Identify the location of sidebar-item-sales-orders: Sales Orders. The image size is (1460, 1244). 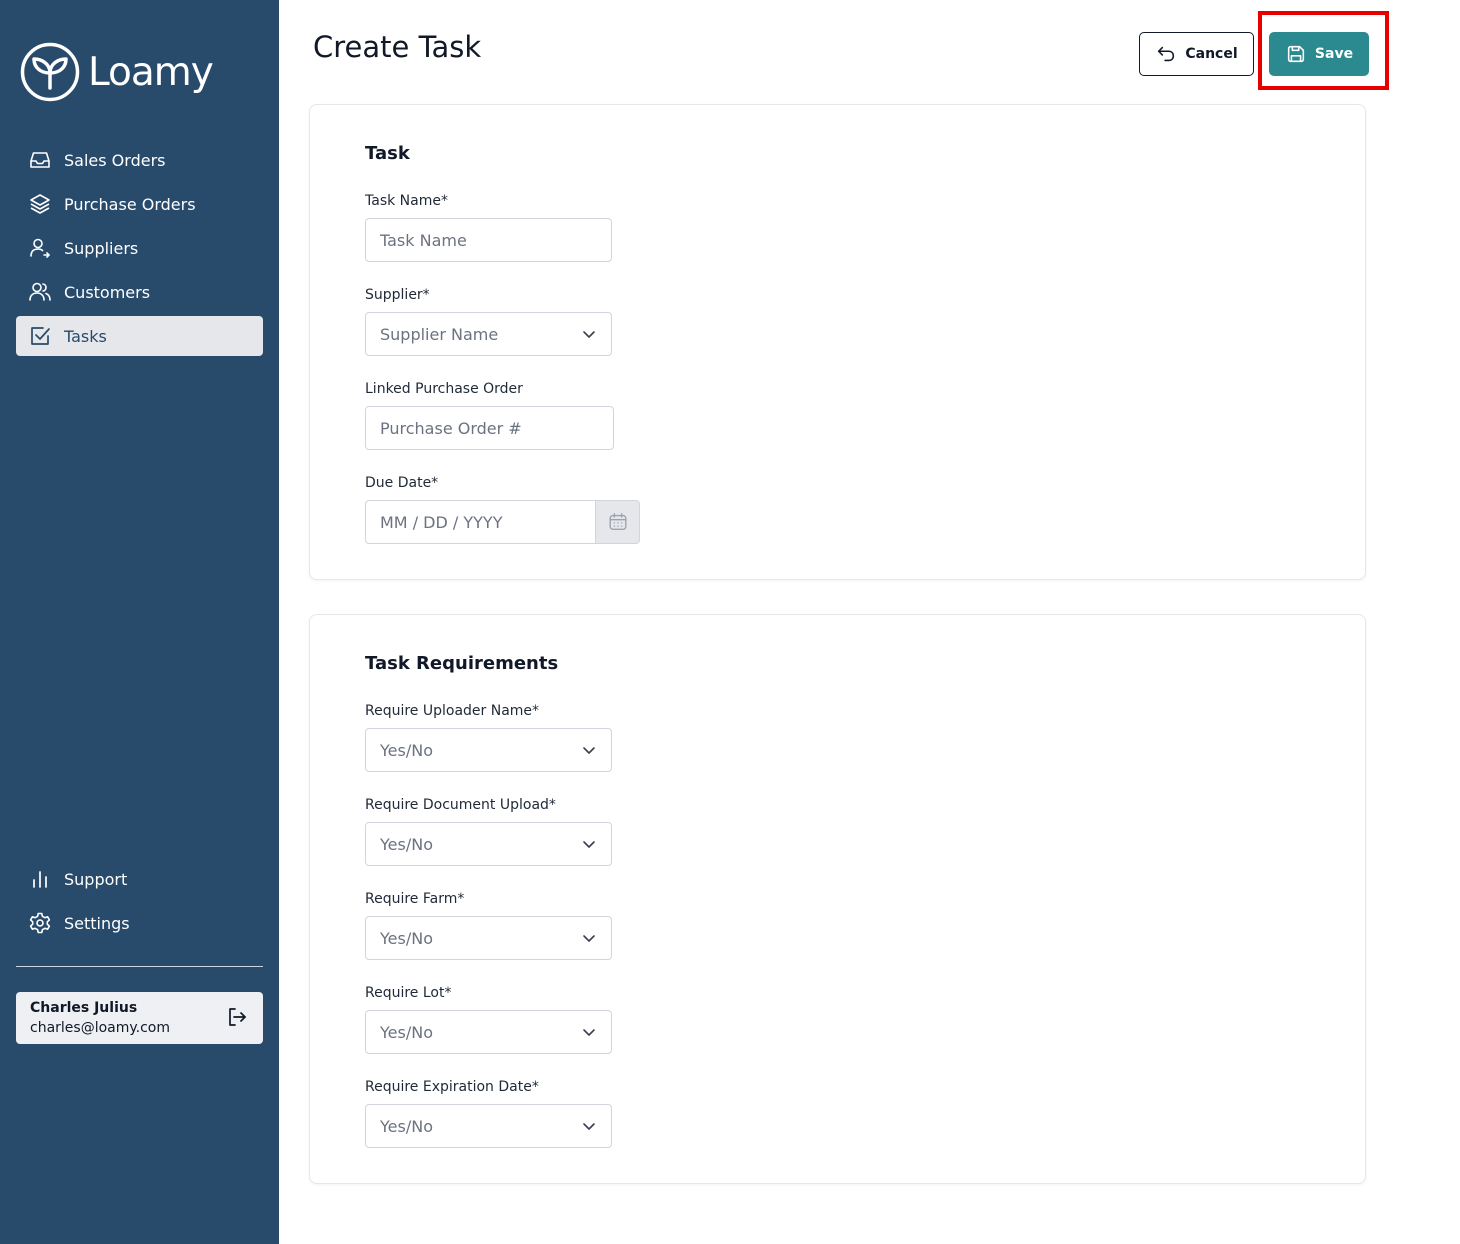
(139, 160).